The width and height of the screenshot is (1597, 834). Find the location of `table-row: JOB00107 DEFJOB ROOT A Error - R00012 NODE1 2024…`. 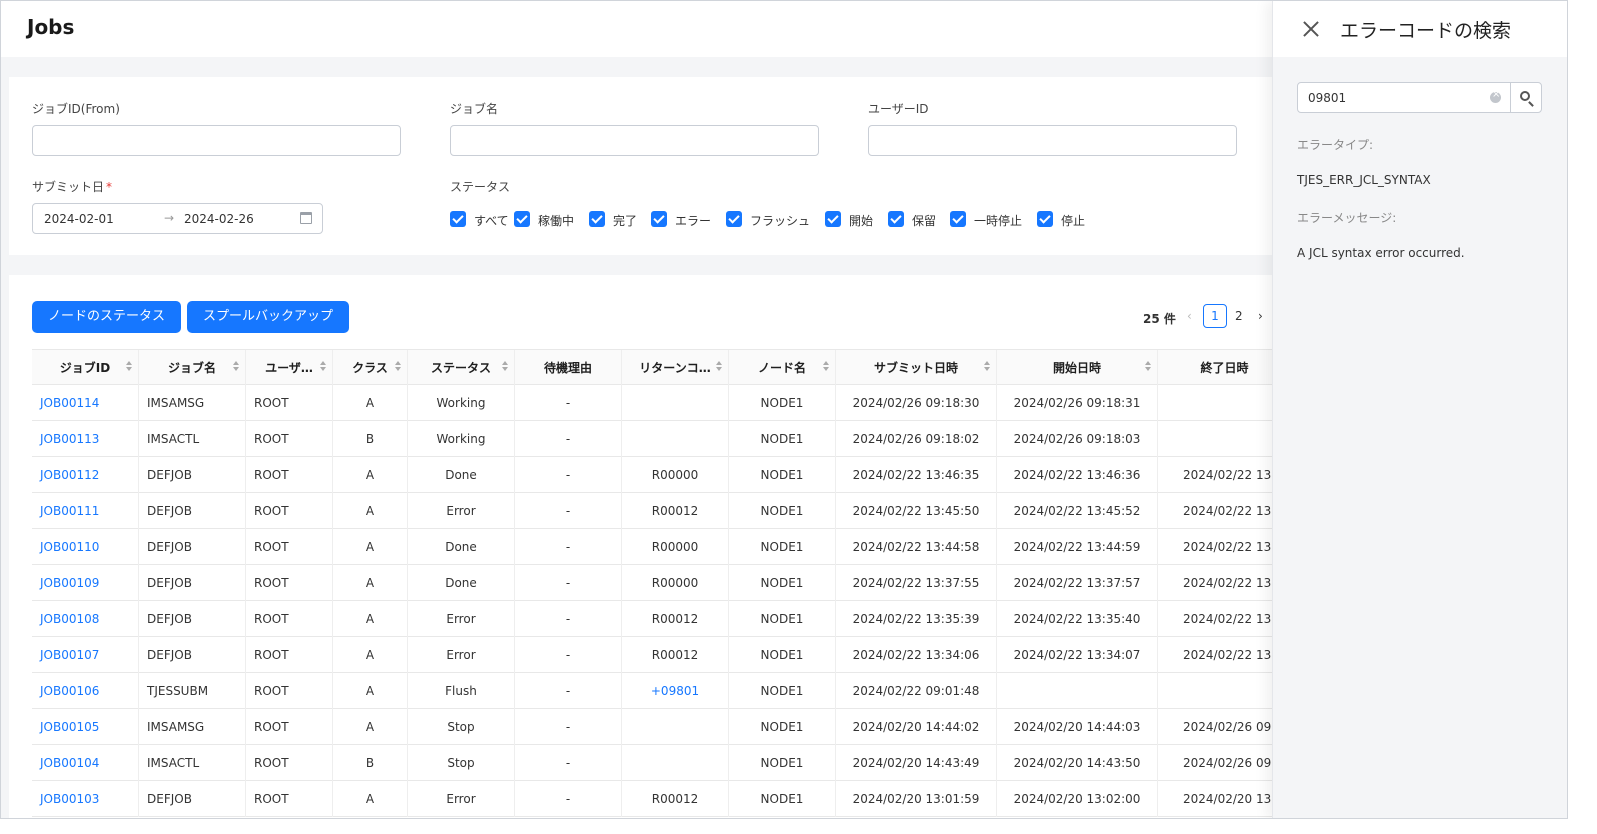

table-row: JOB00107 DEFJOB ROOT A Error - R00012 NODE1 2024… is located at coordinates (662, 655).